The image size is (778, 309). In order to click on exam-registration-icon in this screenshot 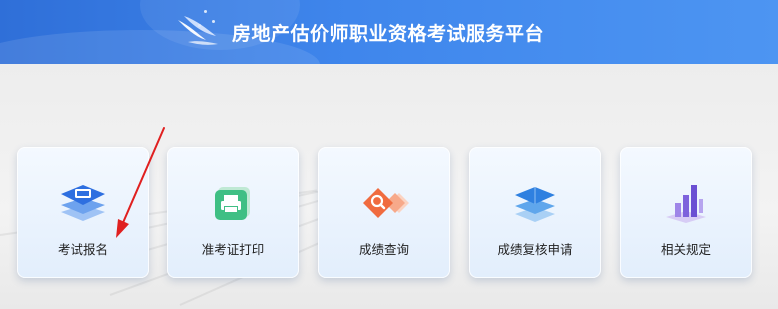, I will do `click(83, 203)`.